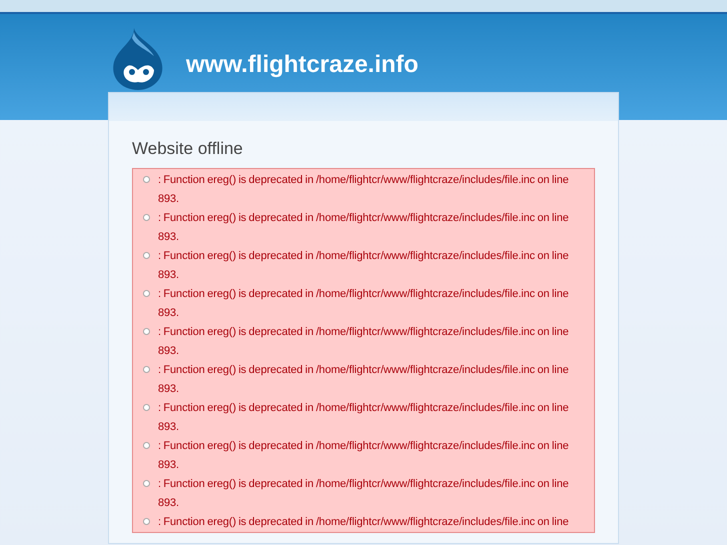  I want to click on page-title: Website offline, so click(188, 149).